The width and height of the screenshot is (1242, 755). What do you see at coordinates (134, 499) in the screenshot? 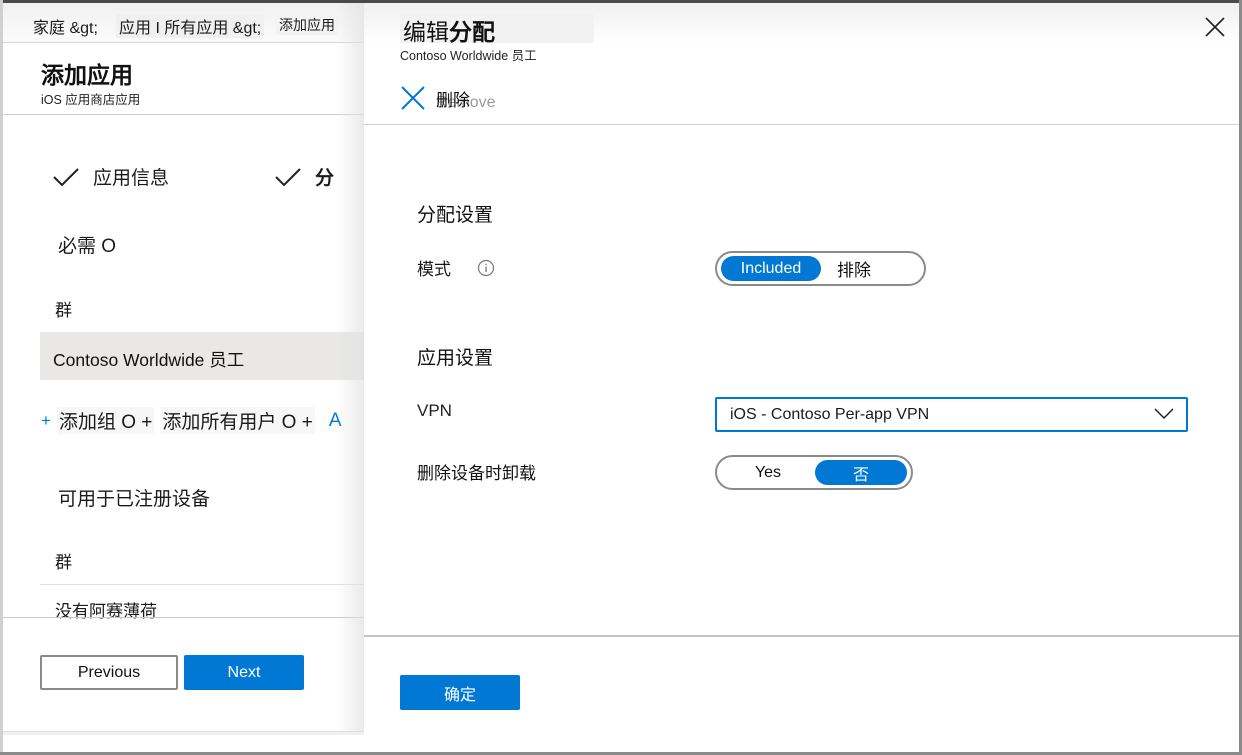
I see `available-section-title: 可用于已注册设备` at bounding box center [134, 499].